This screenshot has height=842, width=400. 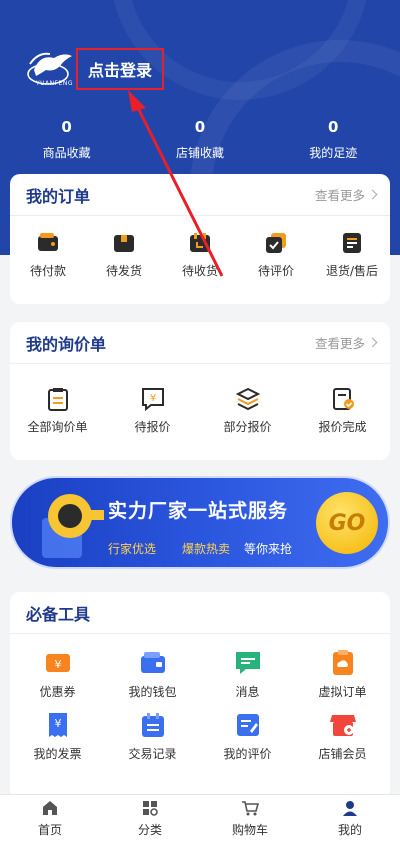 I want to click on stat-favorite-stores: 0 店铺收藏, so click(x=199, y=139).